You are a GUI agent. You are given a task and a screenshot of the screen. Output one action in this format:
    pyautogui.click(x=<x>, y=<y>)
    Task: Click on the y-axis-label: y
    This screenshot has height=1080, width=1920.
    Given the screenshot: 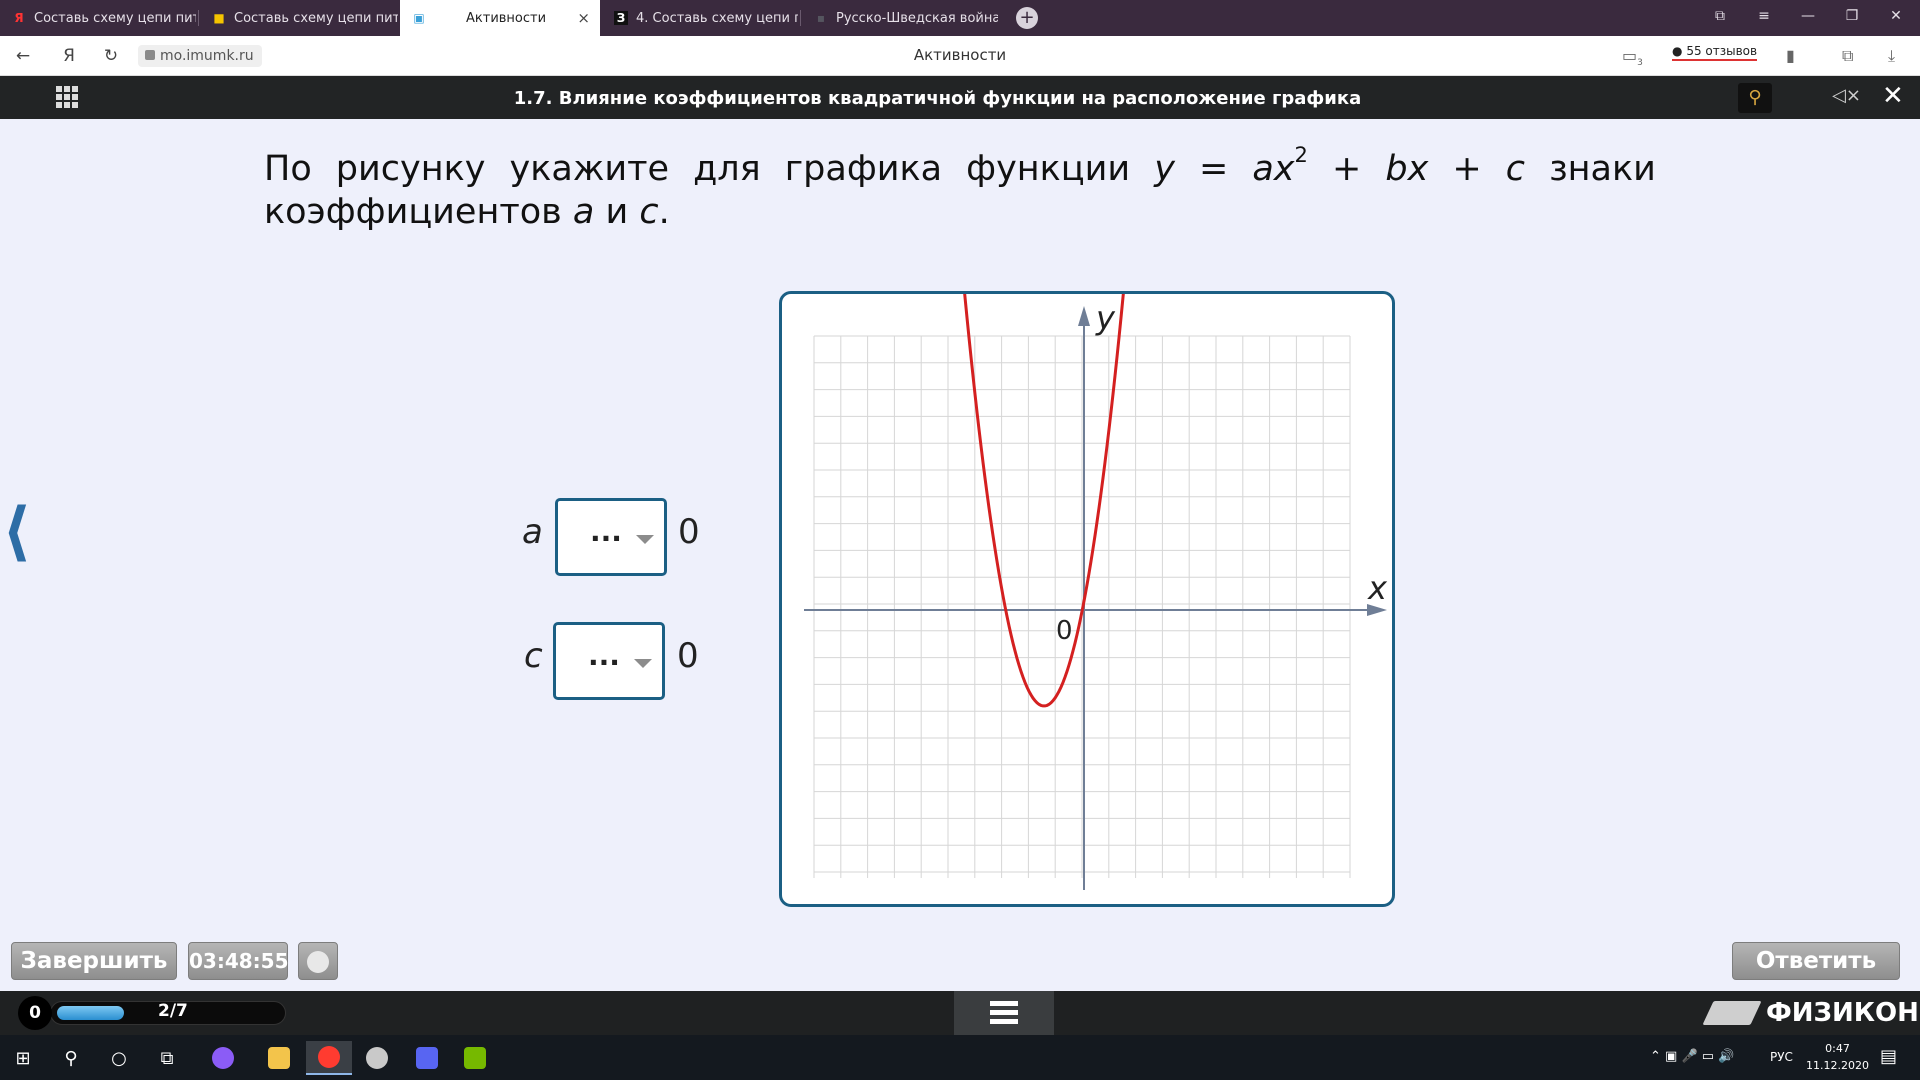 What is the action you would take?
    pyautogui.click(x=1105, y=318)
    